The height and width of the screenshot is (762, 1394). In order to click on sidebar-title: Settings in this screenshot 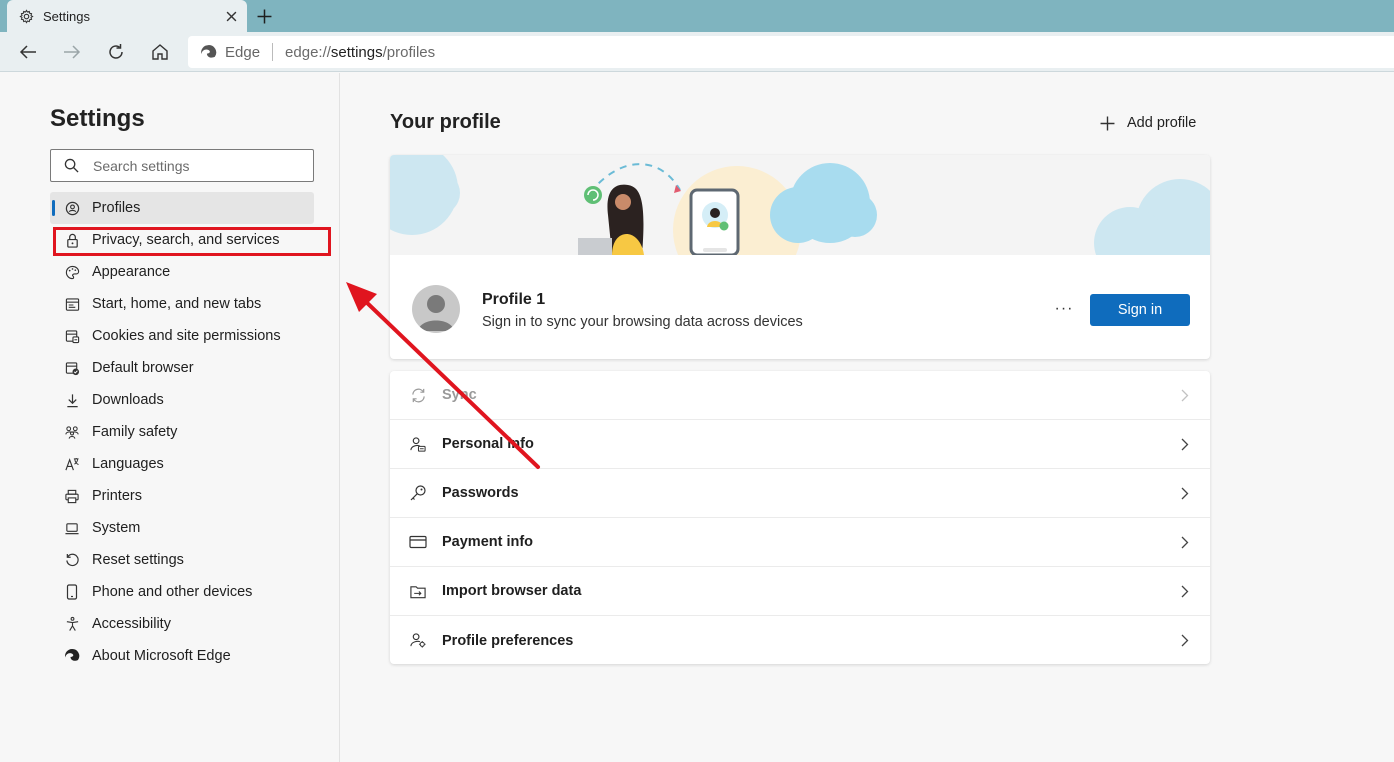, I will do `click(97, 118)`.